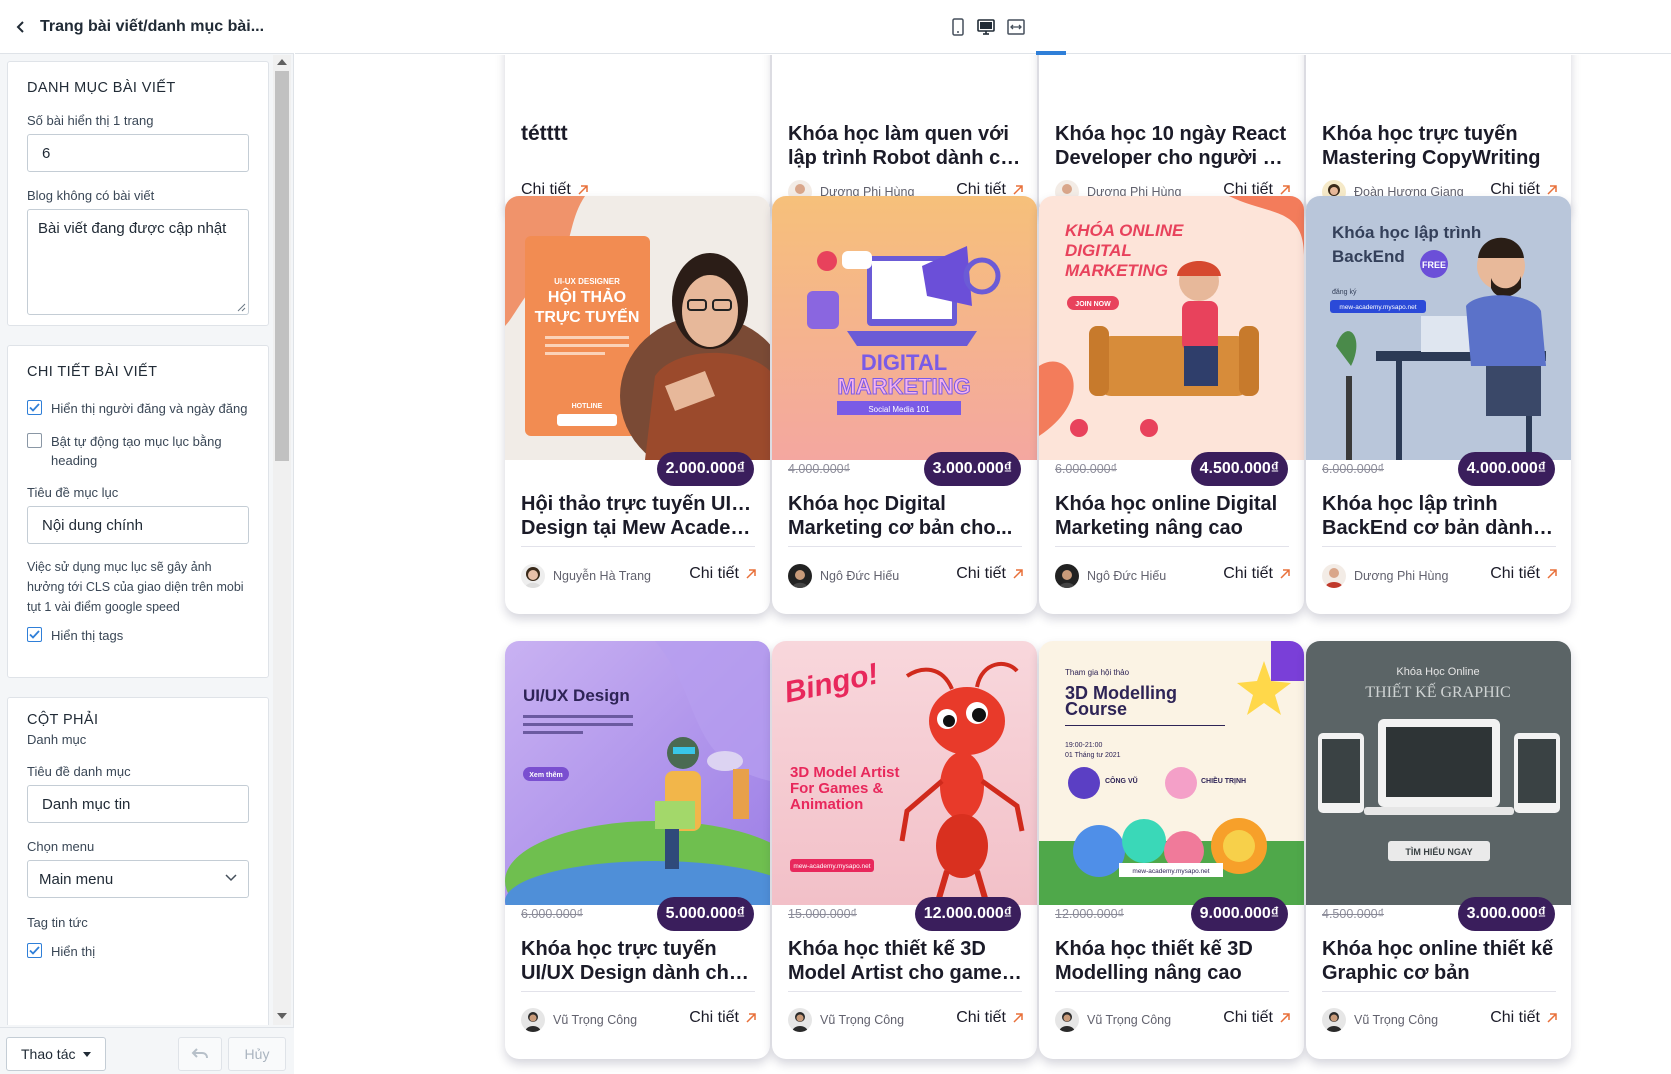  Describe the element at coordinates (1083, 745) in the screenshot. I see `thumb-text: 19:00-21:00` at that location.